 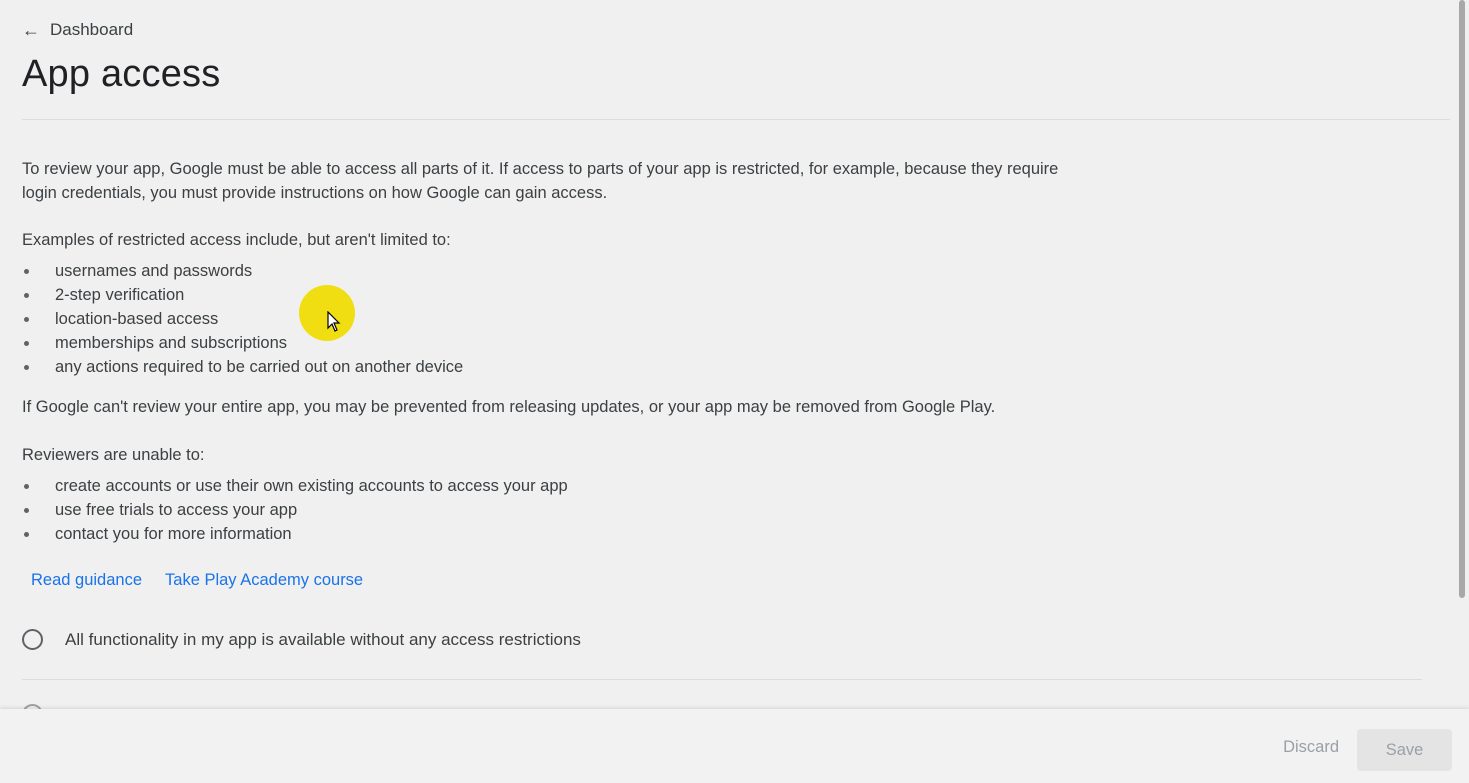 What do you see at coordinates (1462, 299) in the screenshot?
I see `vertical-scrollbar` at bounding box center [1462, 299].